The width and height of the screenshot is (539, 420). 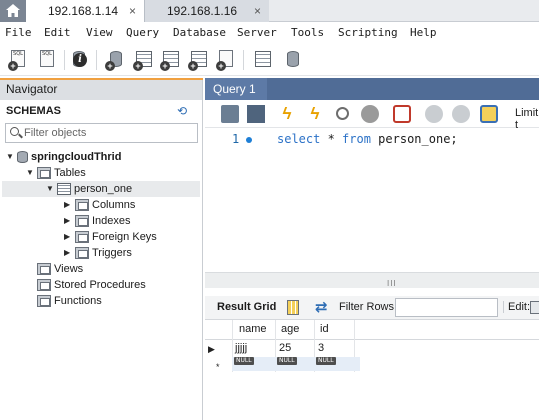 I want to click on tables-label: Tables, so click(x=70, y=173).